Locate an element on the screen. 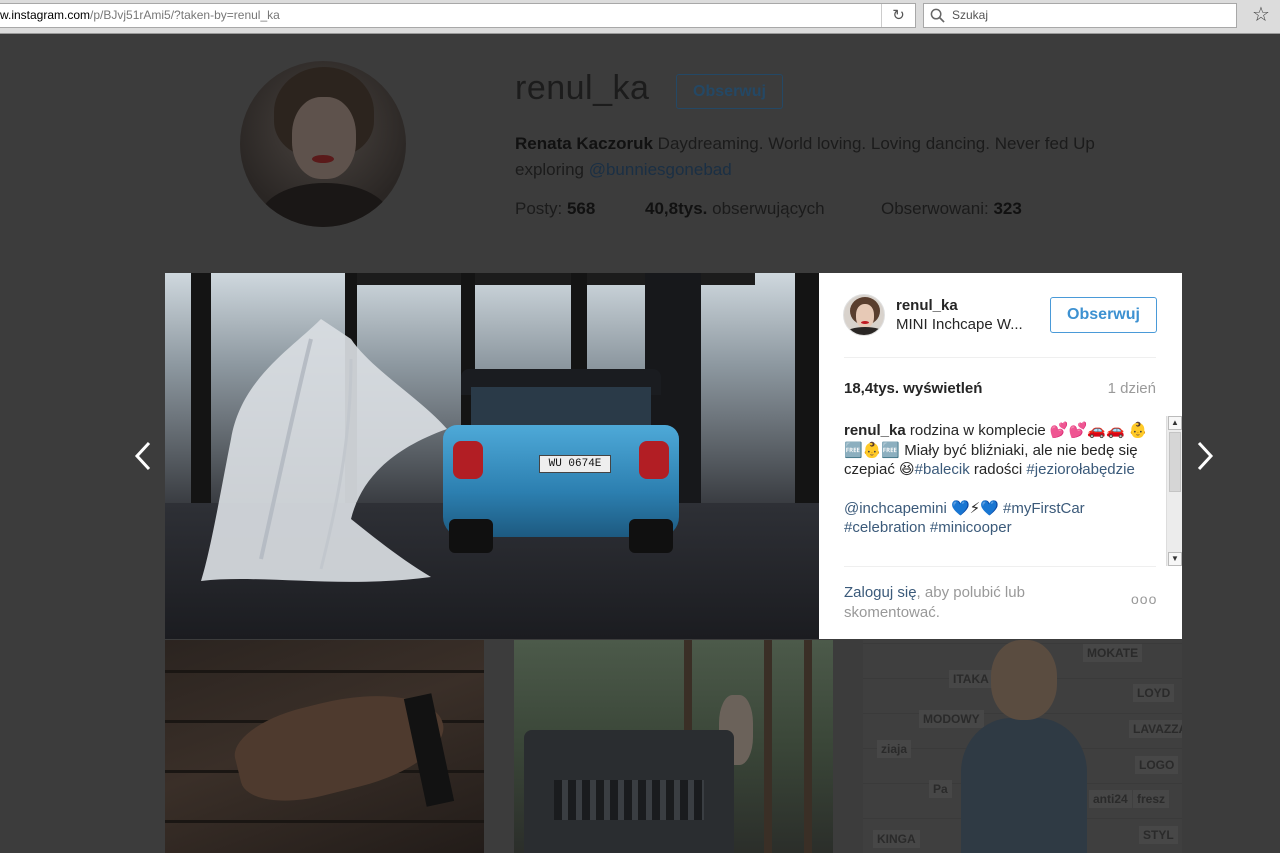 This screenshot has height=853, width=1280. logo-text: LOGO is located at coordinates (1157, 765).